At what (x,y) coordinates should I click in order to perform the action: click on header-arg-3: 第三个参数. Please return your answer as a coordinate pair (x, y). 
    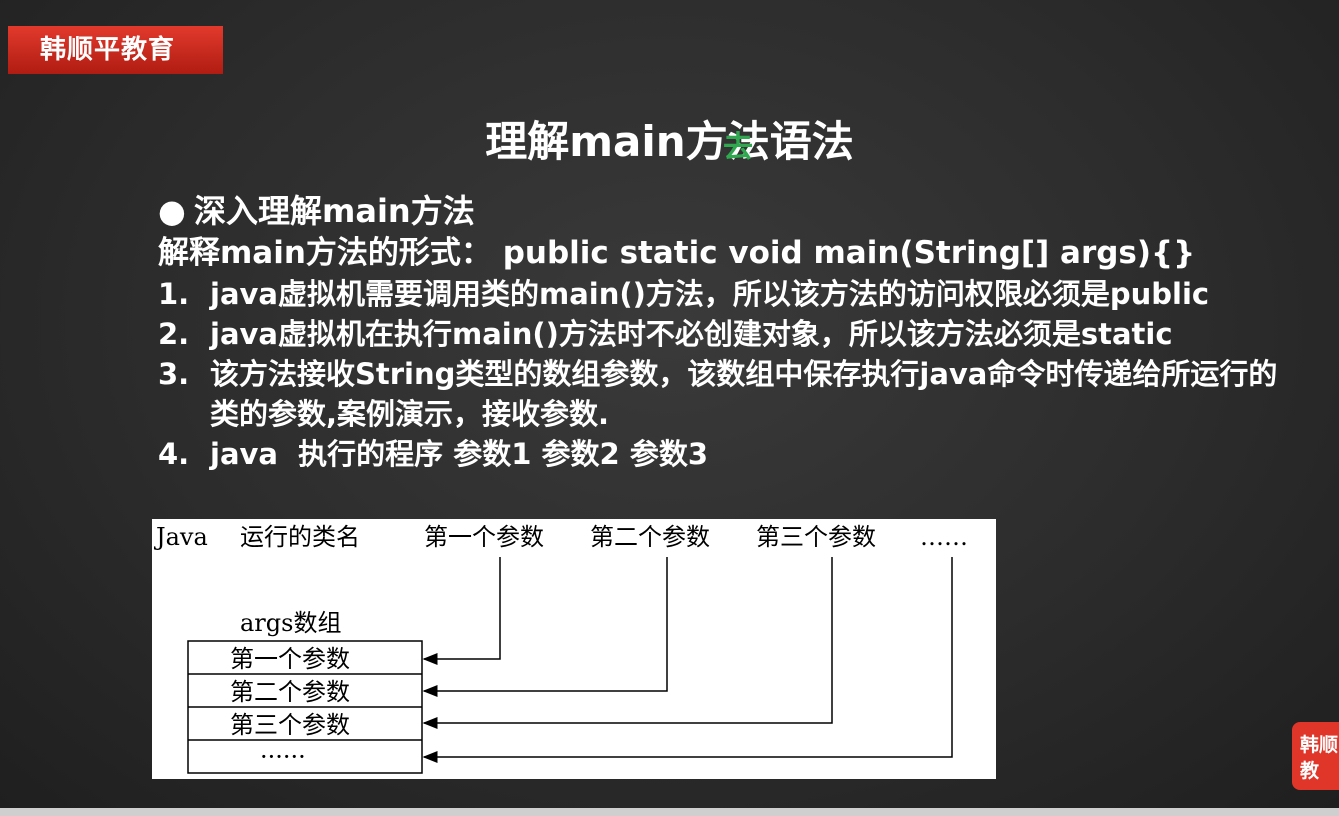
    Looking at the image, I should click on (816, 537).